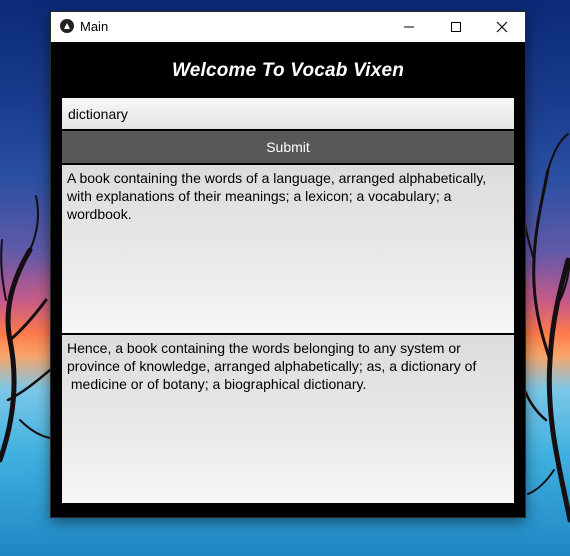 The image size is (570, 556). Describe the element at coordinates (288, 27) in the screenshot. I see `title-bar: Main` at that location.